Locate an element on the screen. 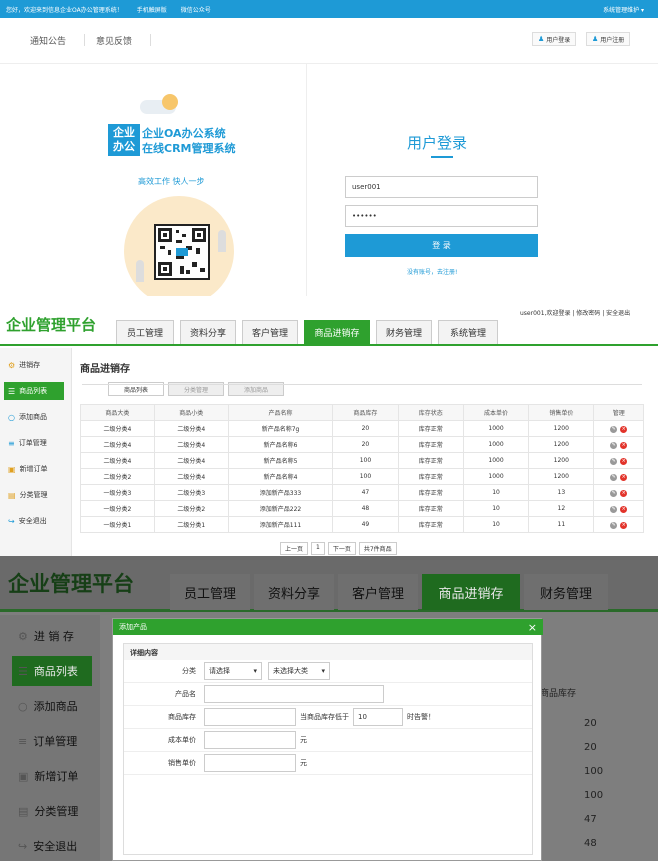 The width and height of the screenshot is (658, 861). login-button-label: 用户登录 is located at coordinates (558, 40).